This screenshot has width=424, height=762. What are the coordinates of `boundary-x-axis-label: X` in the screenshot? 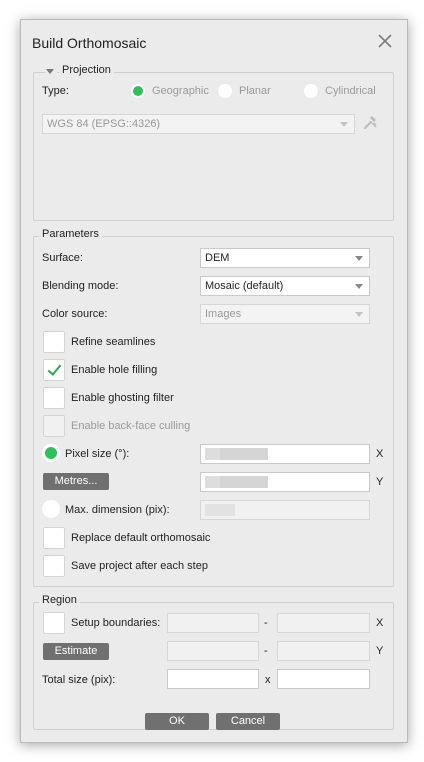 It's located at (380, 623).